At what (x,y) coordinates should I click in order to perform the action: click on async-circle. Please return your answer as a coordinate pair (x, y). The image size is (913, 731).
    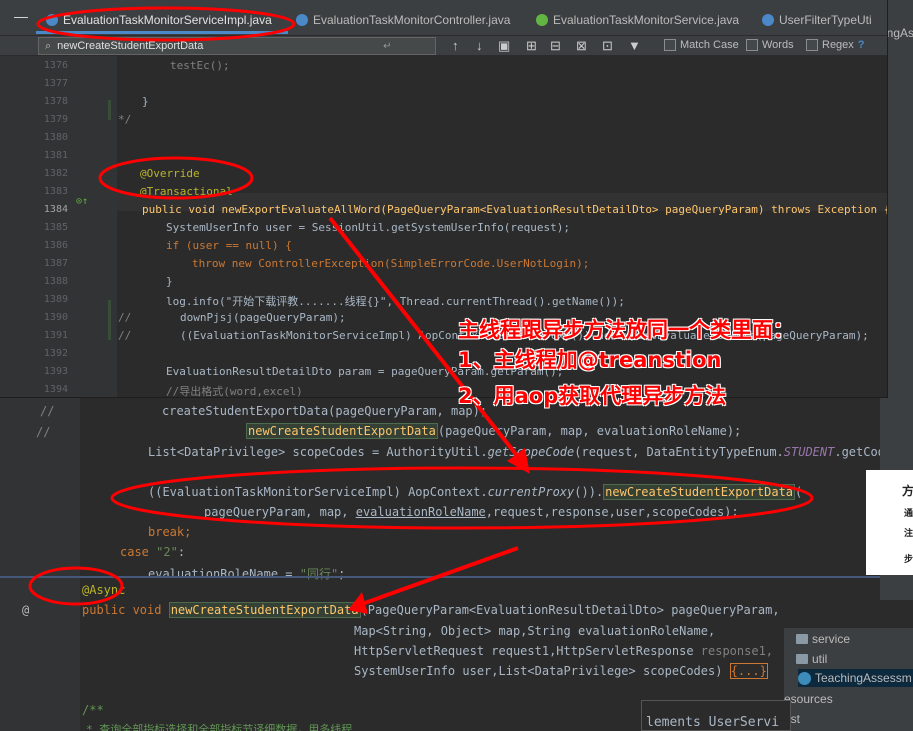
    Looking at the image, I should click on (76, 586).